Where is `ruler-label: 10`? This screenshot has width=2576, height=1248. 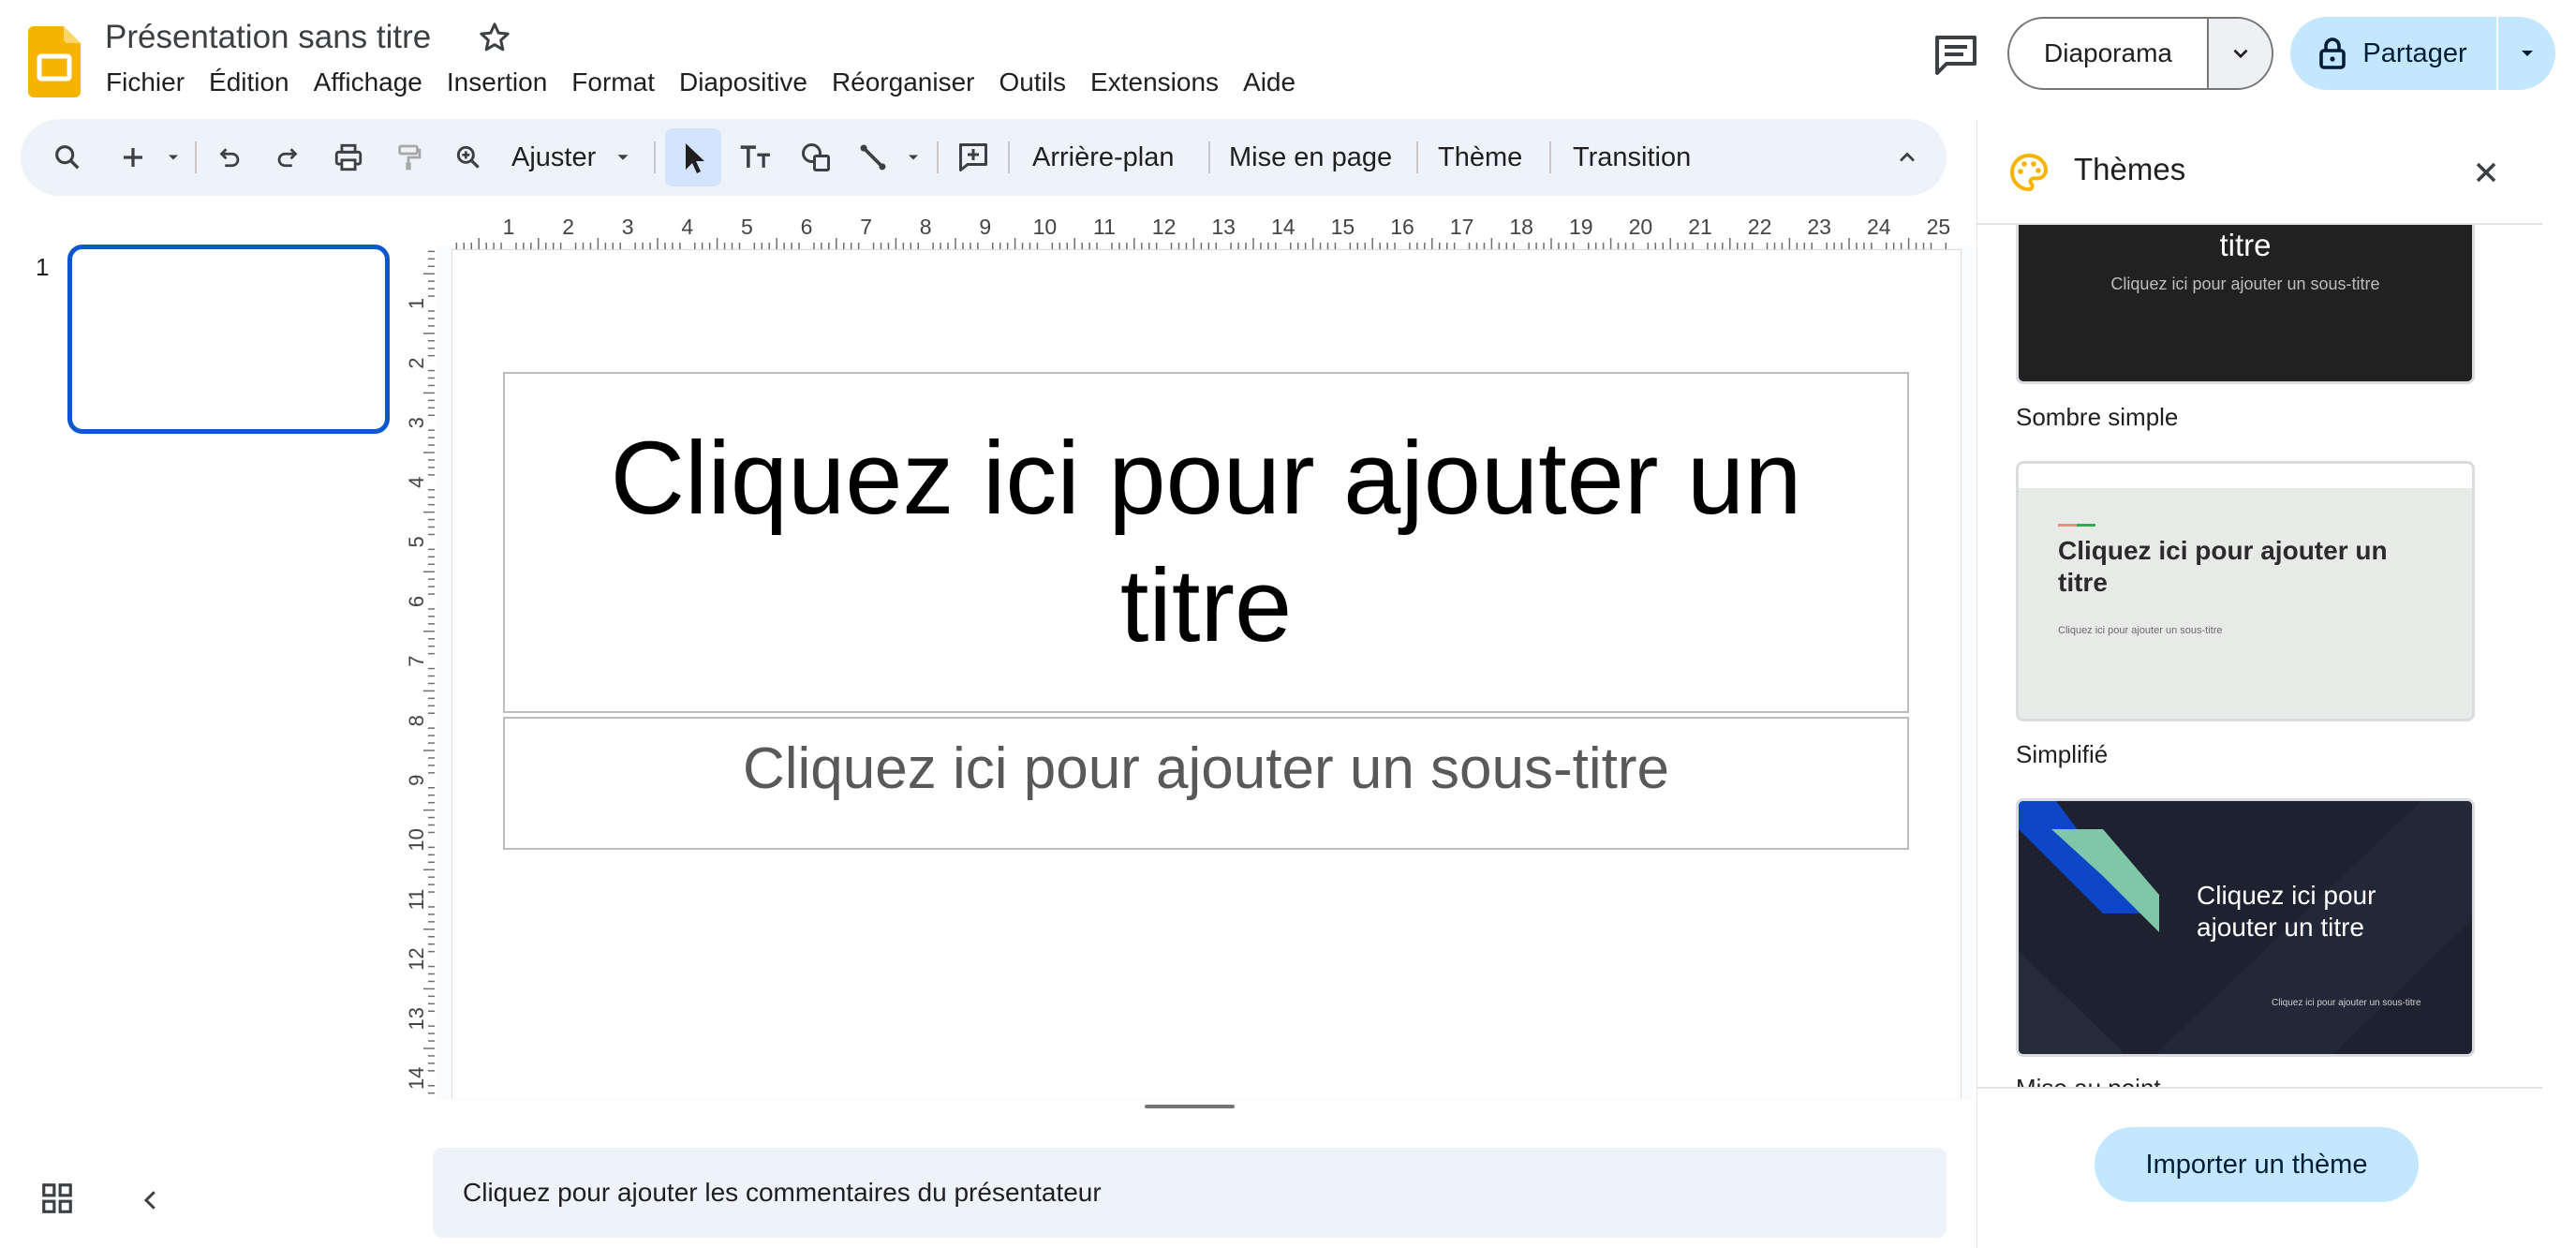 ruler-label: 10 is located at coordinates (416, 839).